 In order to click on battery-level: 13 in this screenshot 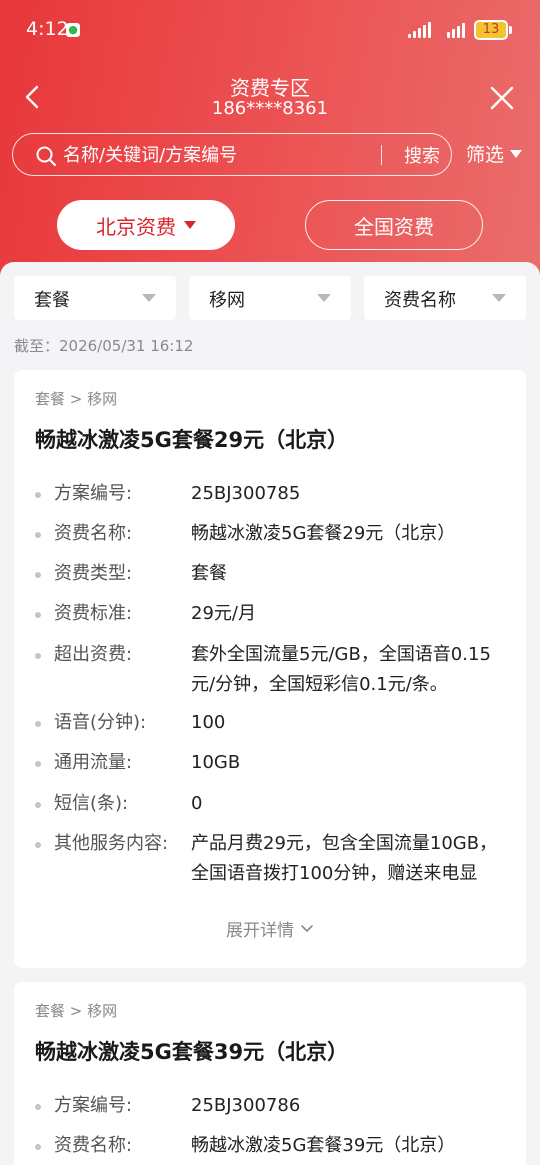, I will do `click(491, 29)`.